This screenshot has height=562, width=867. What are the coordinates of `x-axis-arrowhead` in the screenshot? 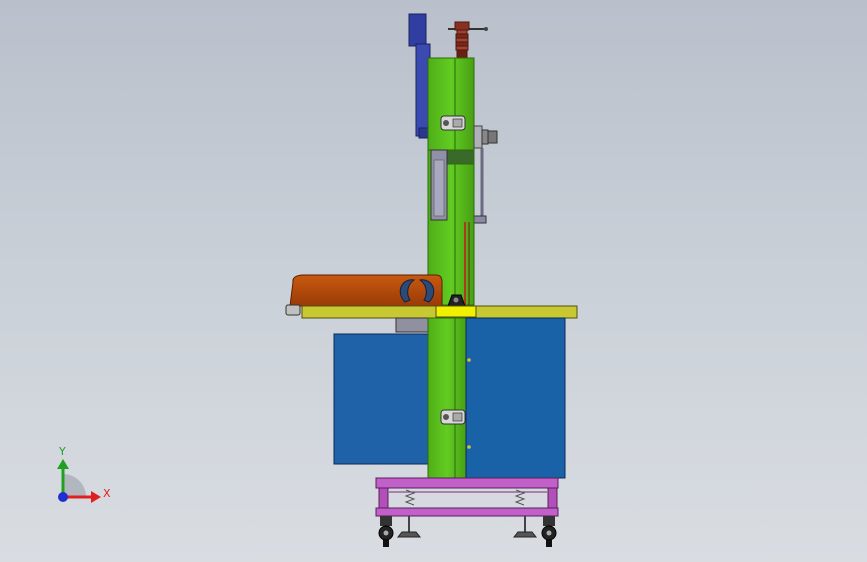 It's located at (96, 497).